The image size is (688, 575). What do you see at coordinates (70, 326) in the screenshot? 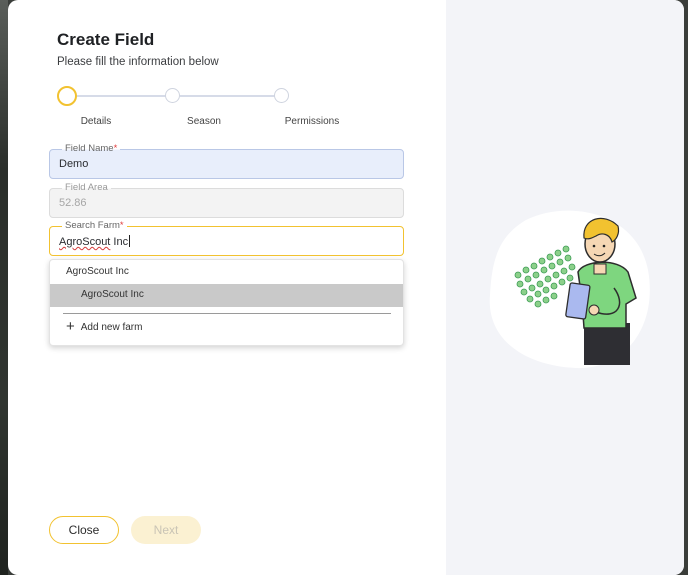
I see `plus-icon: +` at bounding box center [70, 326].